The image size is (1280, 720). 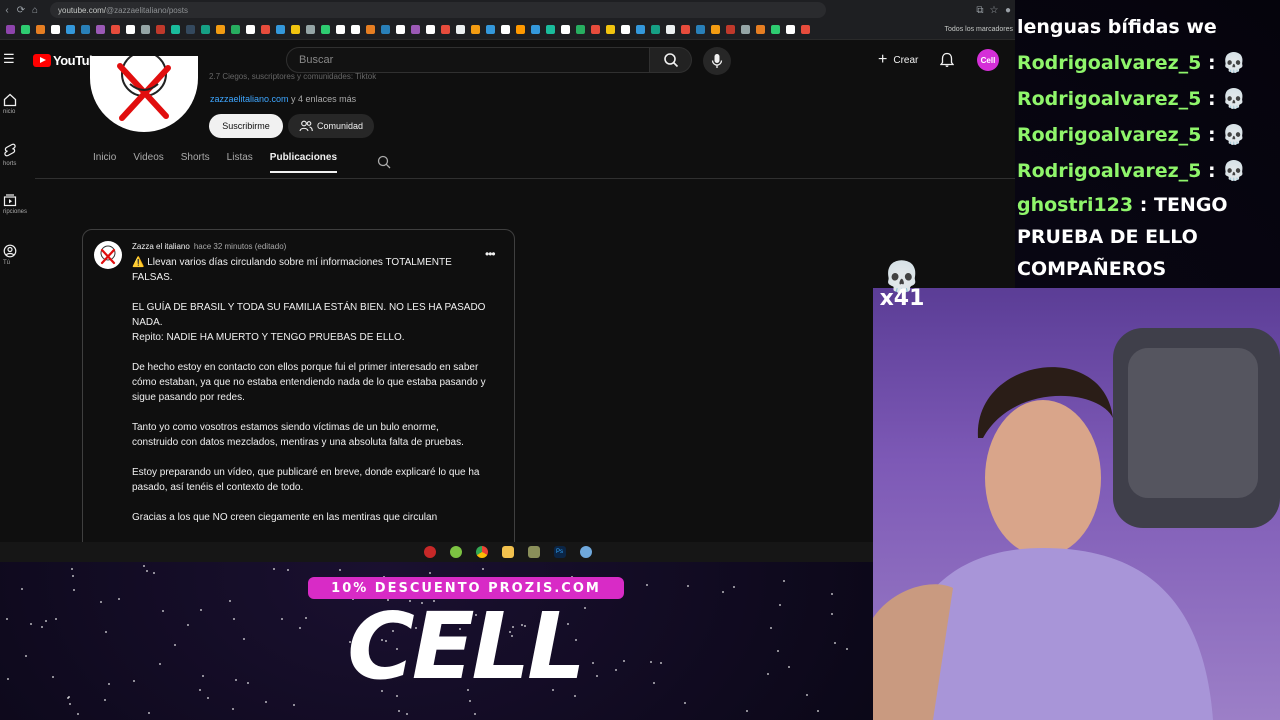 What do you see at coordinates (21, 10) in the screenshot?
I see `reload-icon: ⟳` at bounding box center [21, 10].